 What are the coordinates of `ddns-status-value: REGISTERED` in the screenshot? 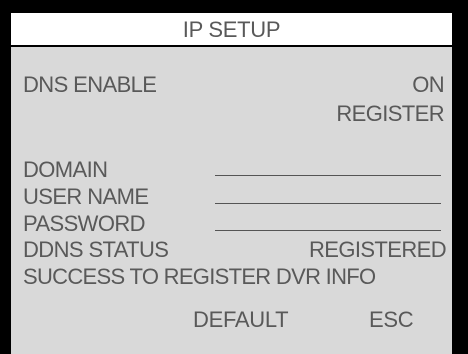 It's located at (377, 249).